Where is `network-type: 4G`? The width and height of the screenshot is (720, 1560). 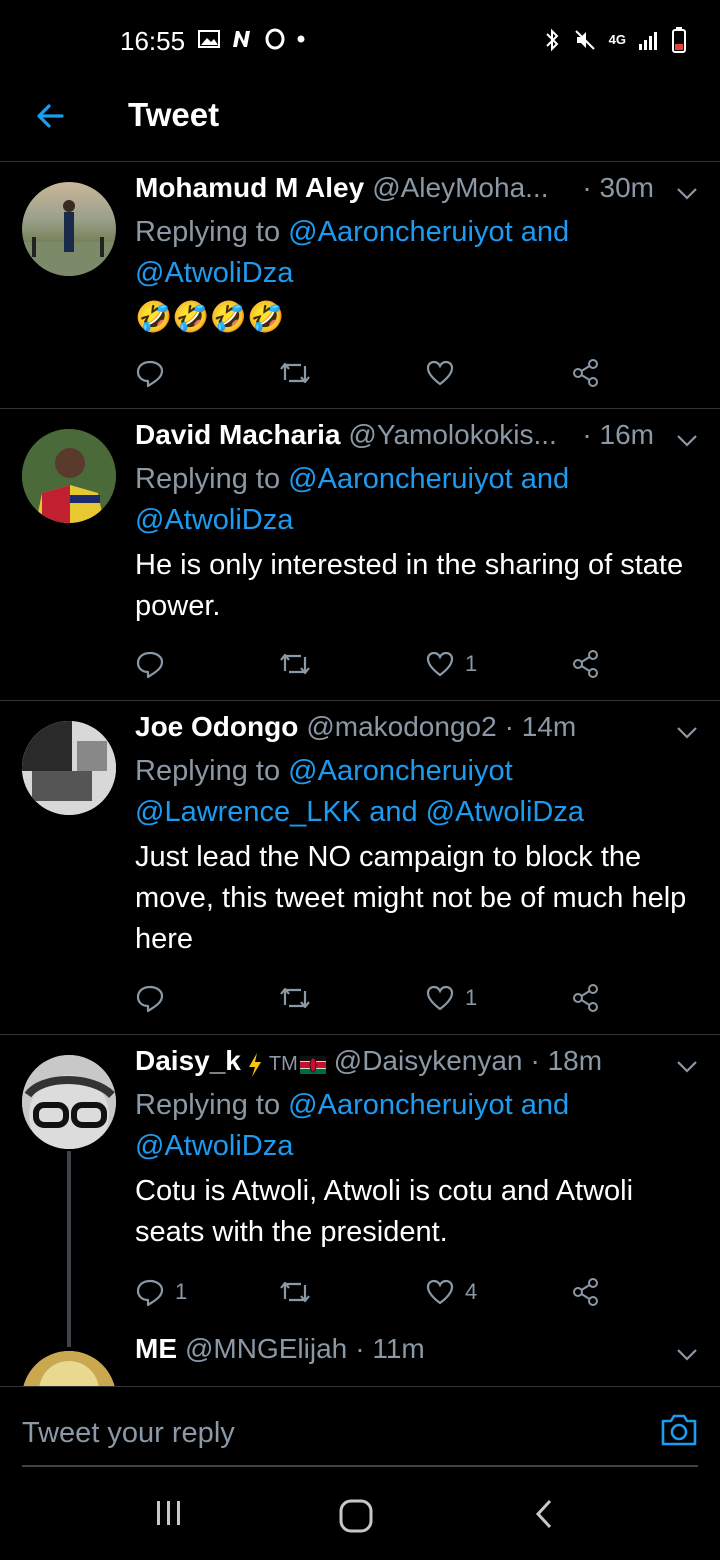 network-type: 4G is located at coordinates (617, 39).